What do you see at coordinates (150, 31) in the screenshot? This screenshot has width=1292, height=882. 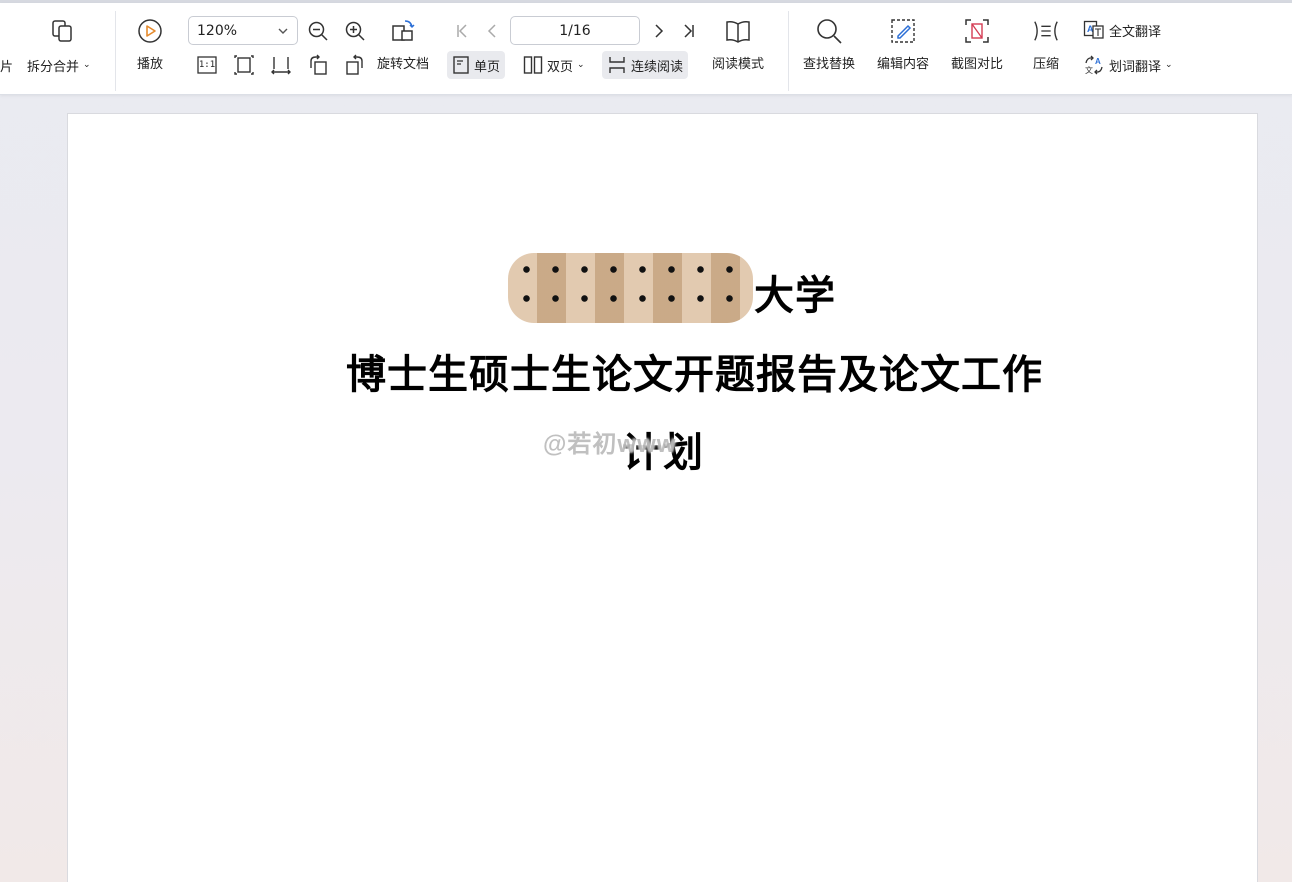 I see `play-icon` at bounding box center [150, 31].